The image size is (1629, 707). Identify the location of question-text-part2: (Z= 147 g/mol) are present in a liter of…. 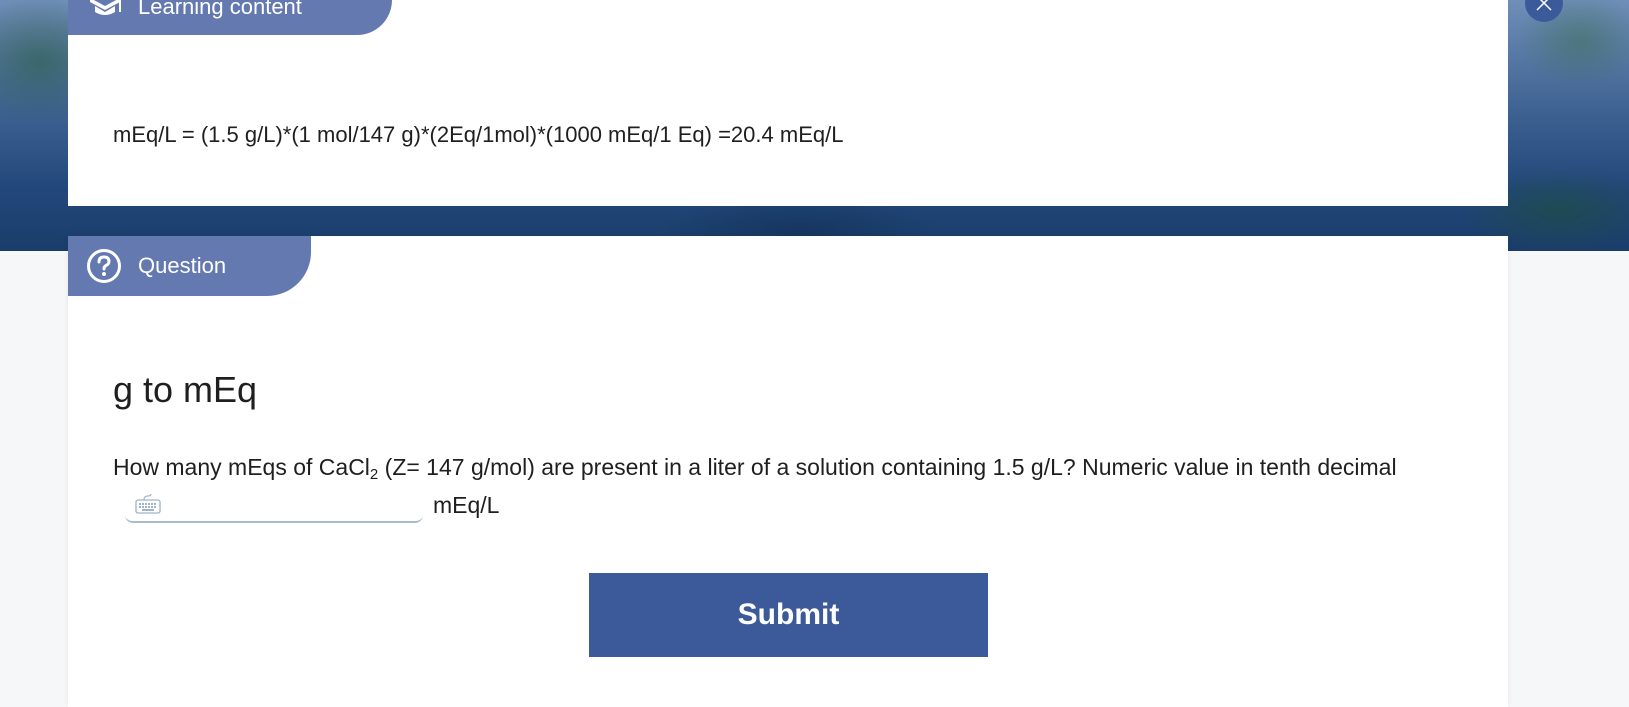
(887, 467).